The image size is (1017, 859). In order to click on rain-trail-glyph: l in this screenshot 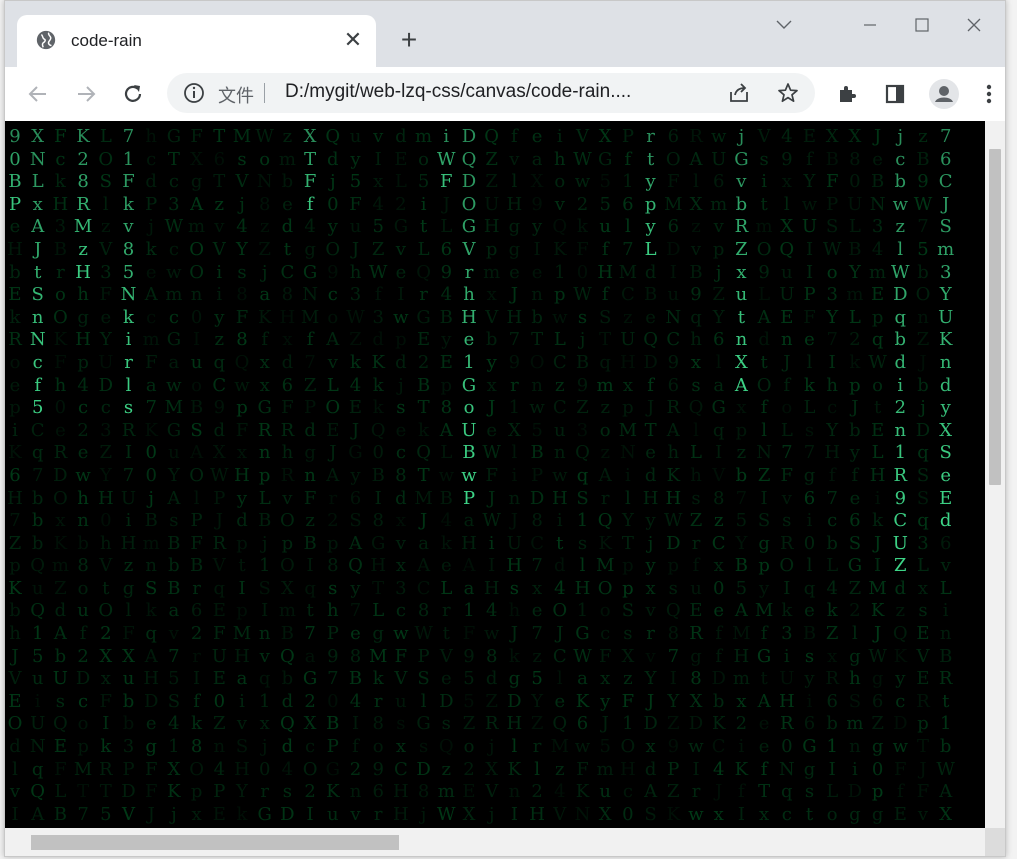, I will do `click(514, 453)`.